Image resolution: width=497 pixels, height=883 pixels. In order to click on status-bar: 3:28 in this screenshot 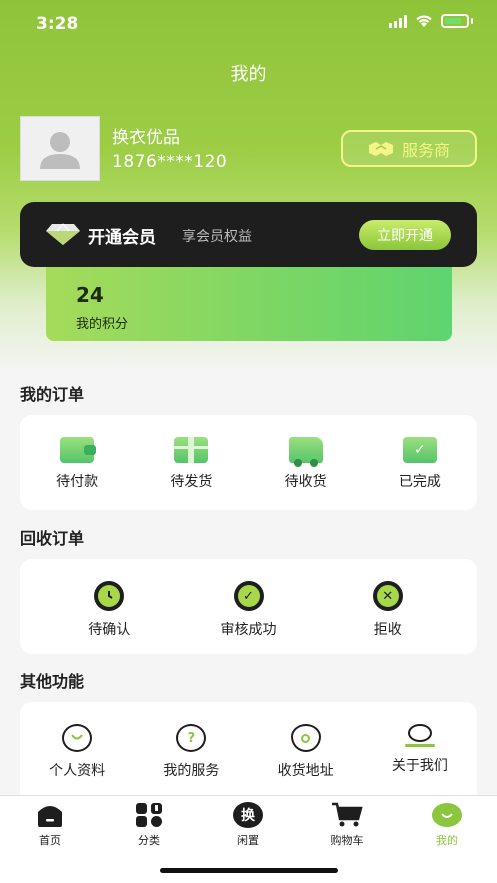, I will do `click(248, 25)`.